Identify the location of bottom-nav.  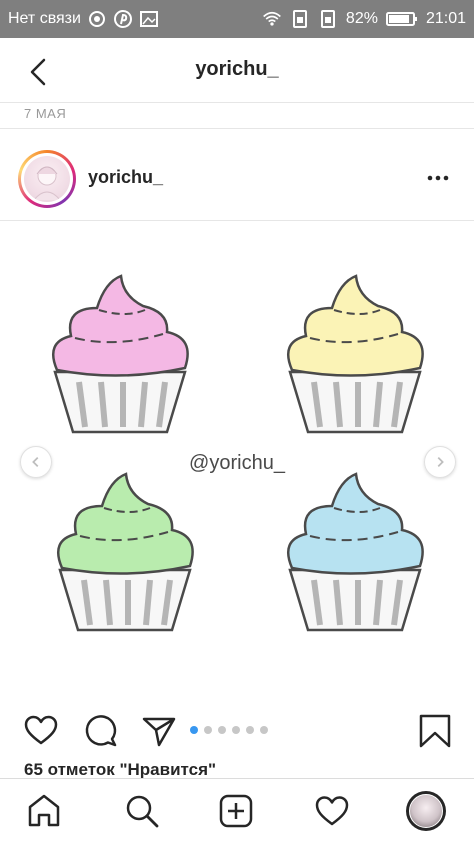
(237, 811).